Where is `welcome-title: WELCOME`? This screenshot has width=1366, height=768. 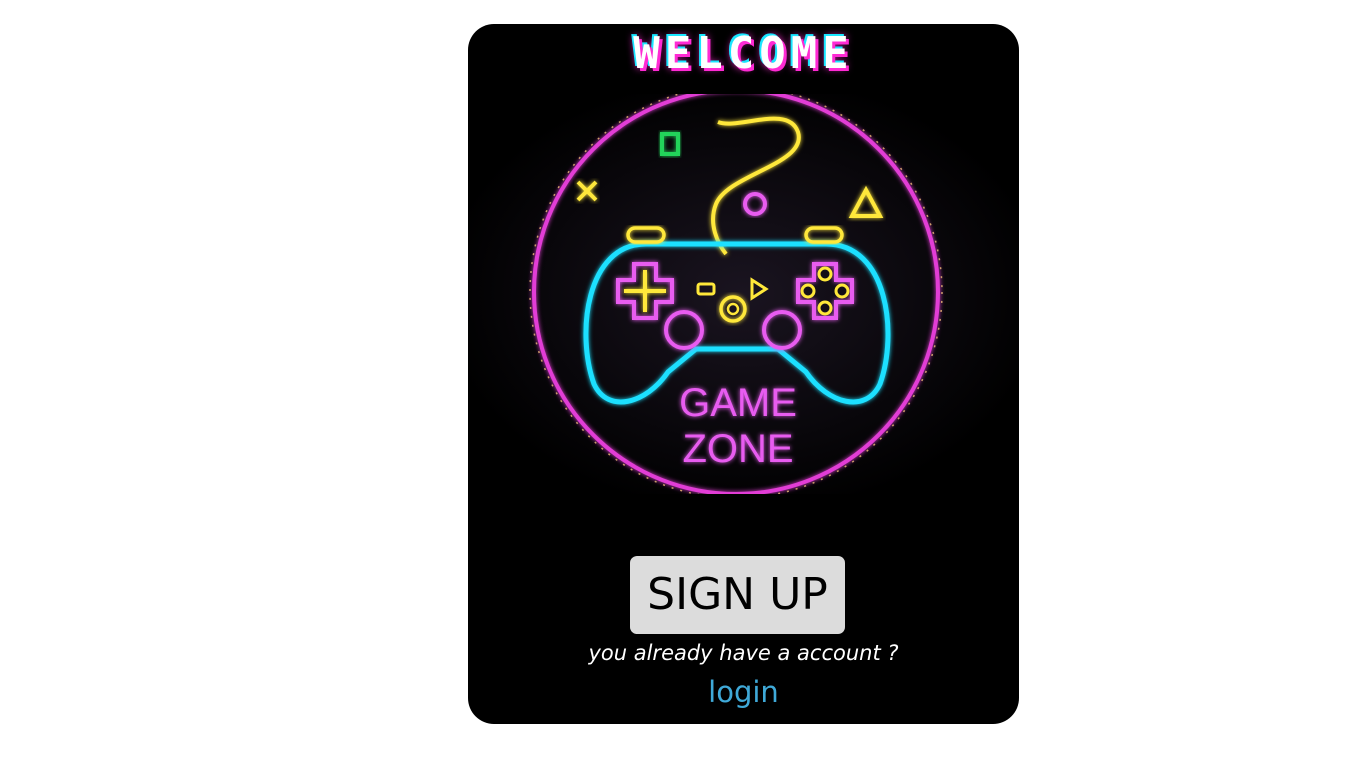 welcome-title: WELCOME is located at coordinates (743, 53).